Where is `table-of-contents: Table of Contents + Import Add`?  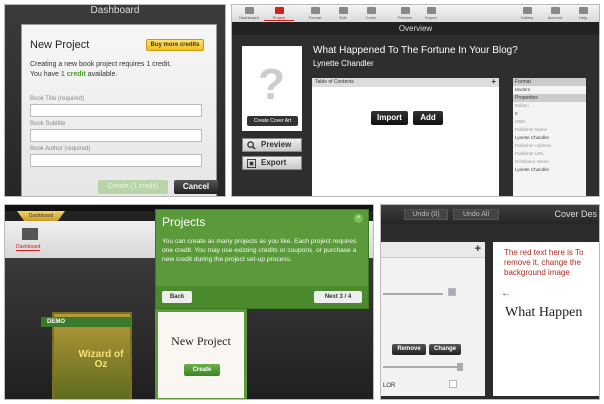 table-of-contents: Table of Contents + Import Add is located at coordinates (405, 136).